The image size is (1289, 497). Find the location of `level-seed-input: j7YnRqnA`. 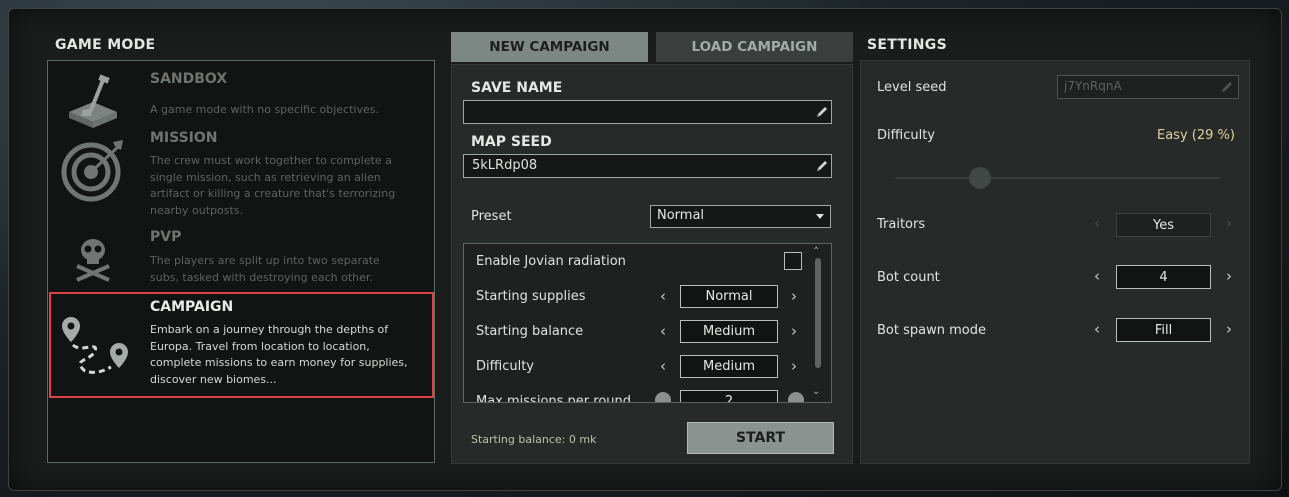

level-seed-input: j7YnRqnA is located at coordinates (1148, 87).